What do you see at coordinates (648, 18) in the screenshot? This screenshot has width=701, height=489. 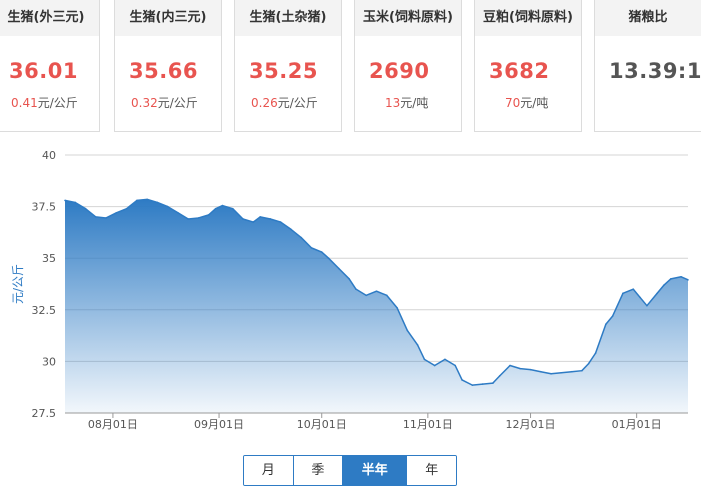 I see `card-title: 猪粮比` at bounding box center [648, 18].